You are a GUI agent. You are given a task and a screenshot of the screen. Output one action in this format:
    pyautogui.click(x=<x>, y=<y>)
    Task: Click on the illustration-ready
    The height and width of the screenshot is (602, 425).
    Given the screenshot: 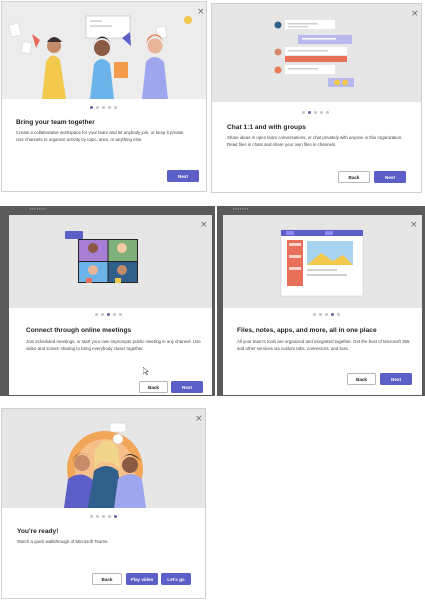 What is the action you would take?
    pyautogui.click(x=103, y=458)
    